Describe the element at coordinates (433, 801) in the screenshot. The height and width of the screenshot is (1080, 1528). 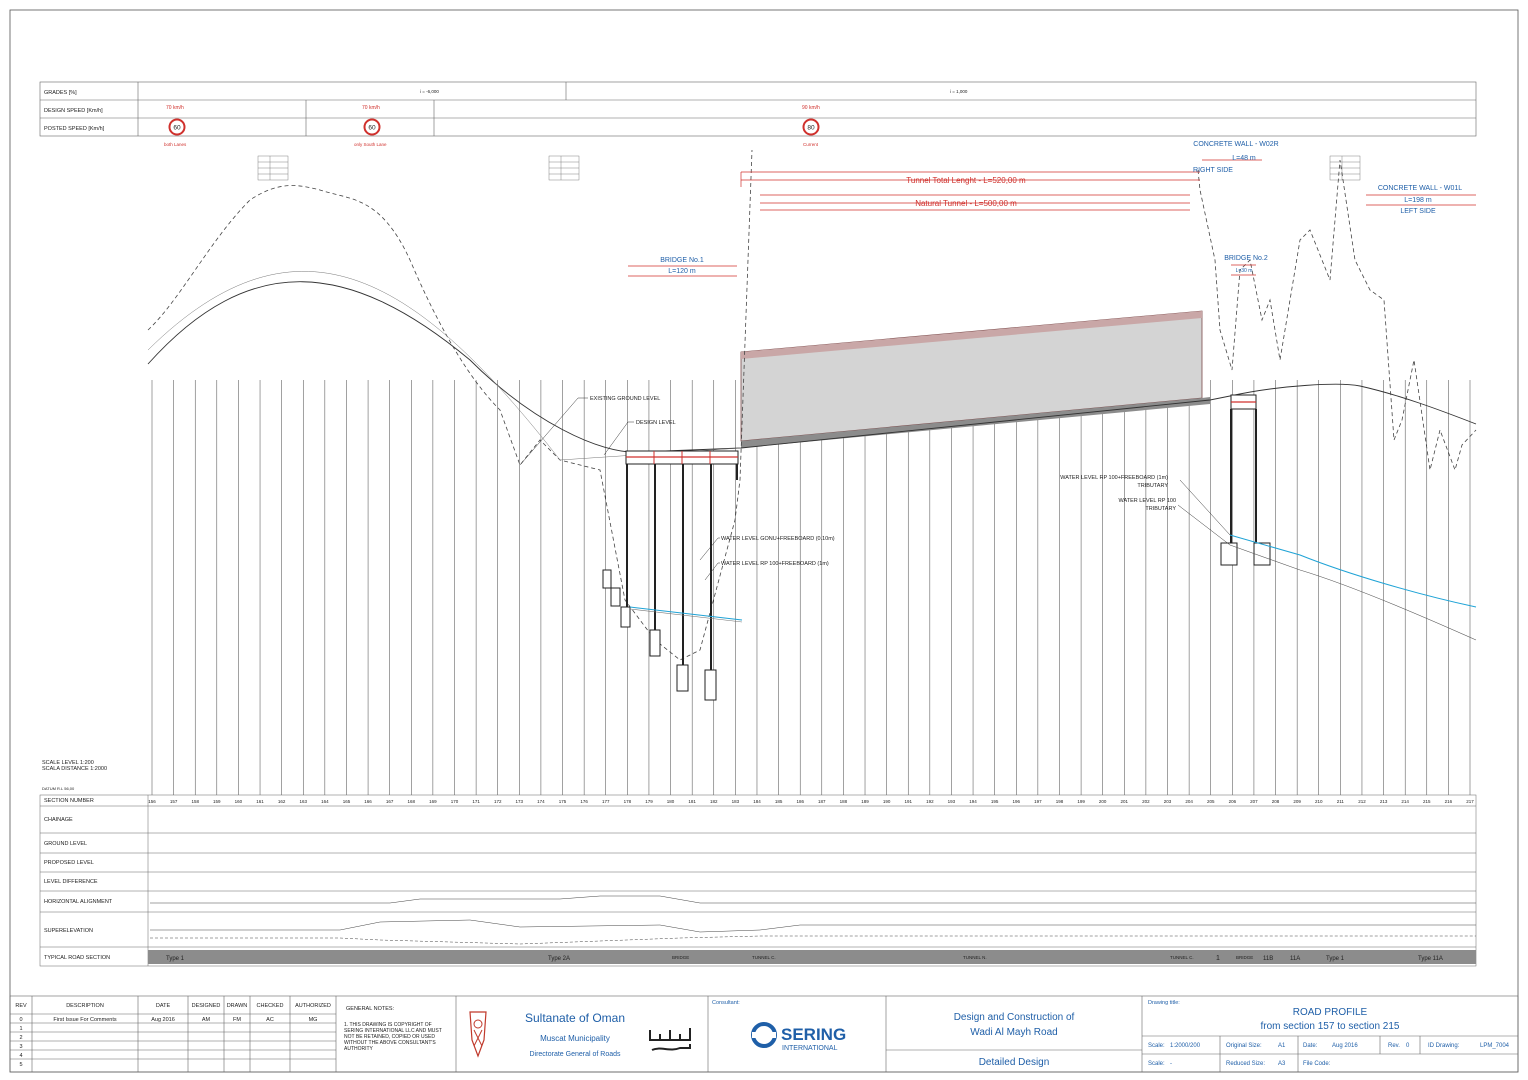
I see `section-number: 169` at that location.